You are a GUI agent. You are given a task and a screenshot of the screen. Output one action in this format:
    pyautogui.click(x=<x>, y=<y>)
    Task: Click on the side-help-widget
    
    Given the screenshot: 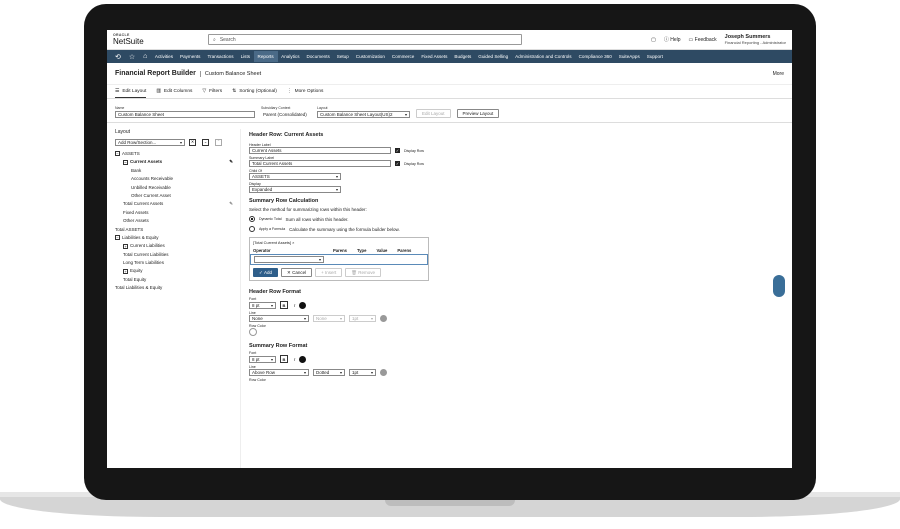 What is the action you would take?
    pyautogui.click(x=779, y=286)
    